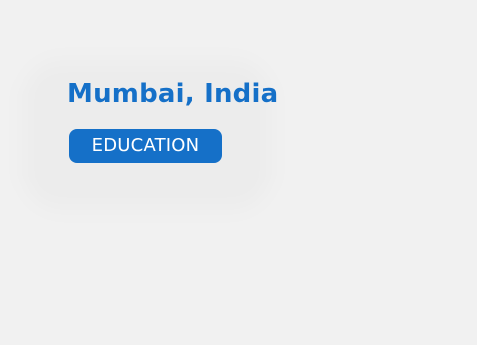 The height and width of the screenshot is (345, 477). Describe the element at coordinates (145, 146) in the screenshot. I see `education-tag-button: EDUCATION` at that location.